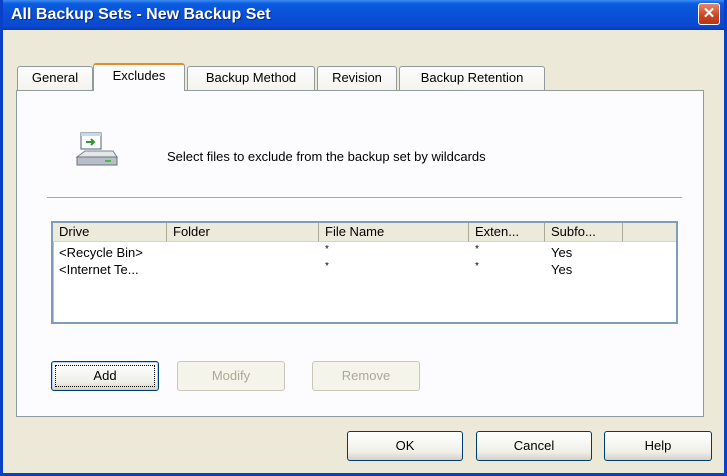 The image size is (727, 476). I want to click on tab-backup-retention: Backup Retention, so click(472, 78).